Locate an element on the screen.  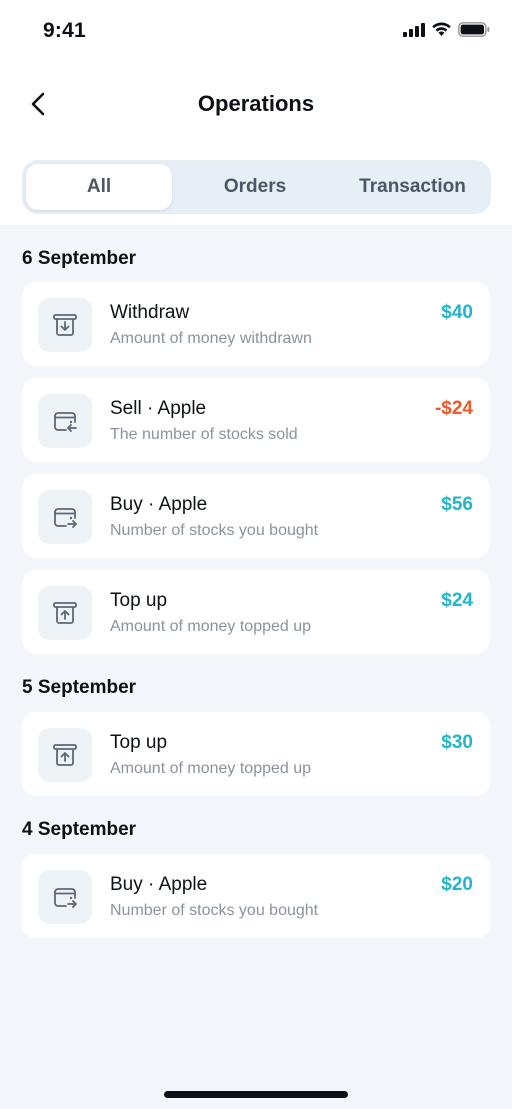
section-date: 4 September is located at coordinates (79, 829).